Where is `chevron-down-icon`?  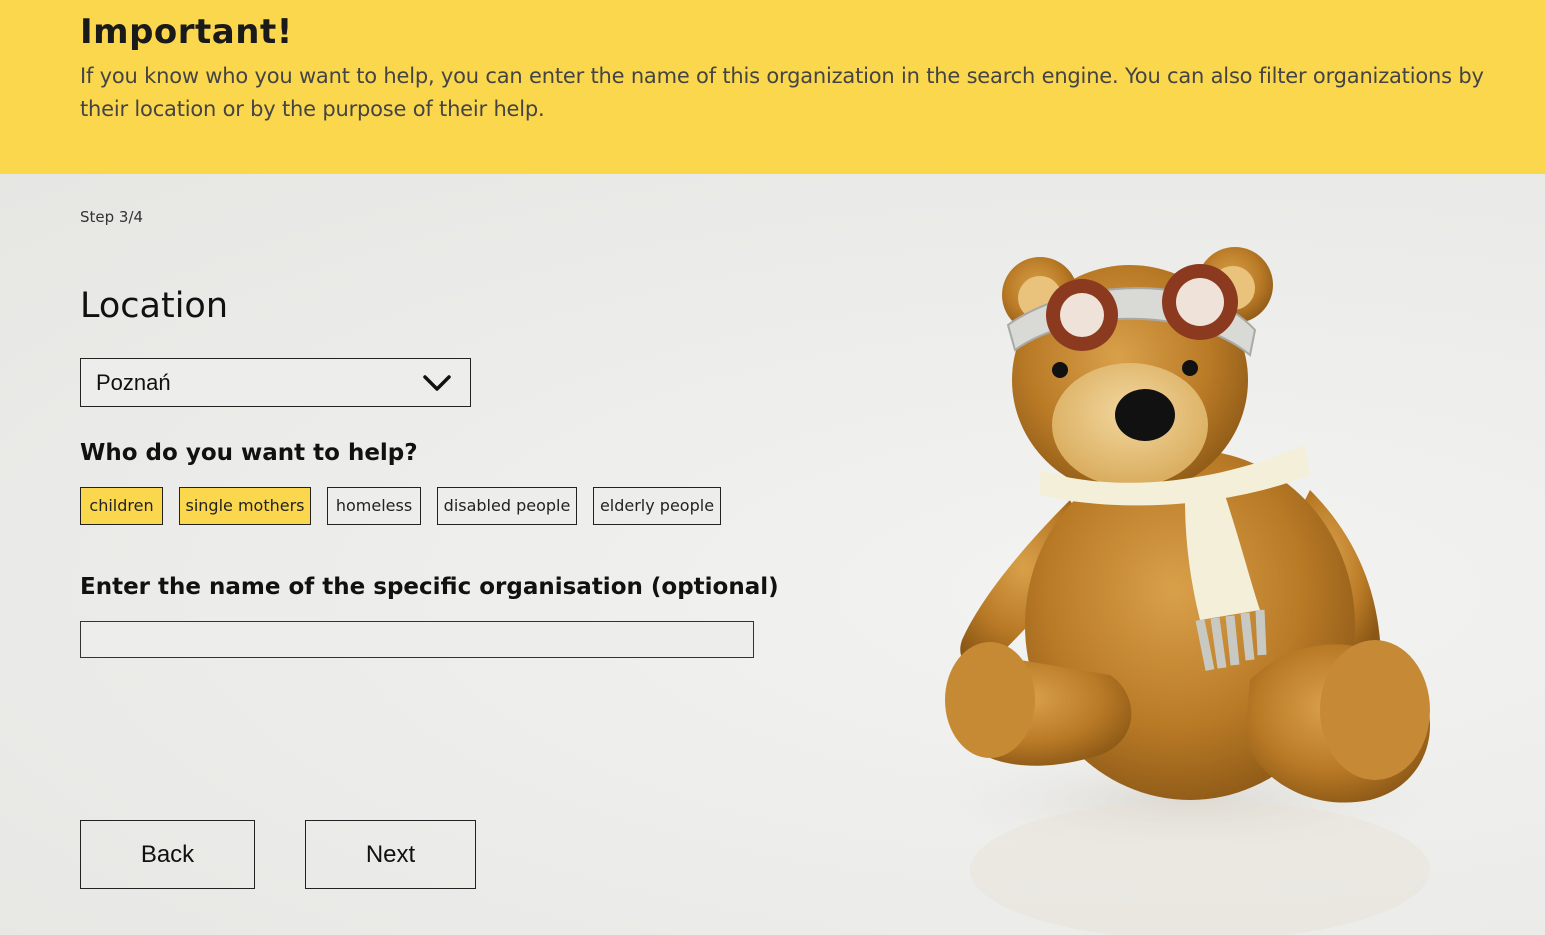 chevron-down-icon is located at coordinates (437, 383).